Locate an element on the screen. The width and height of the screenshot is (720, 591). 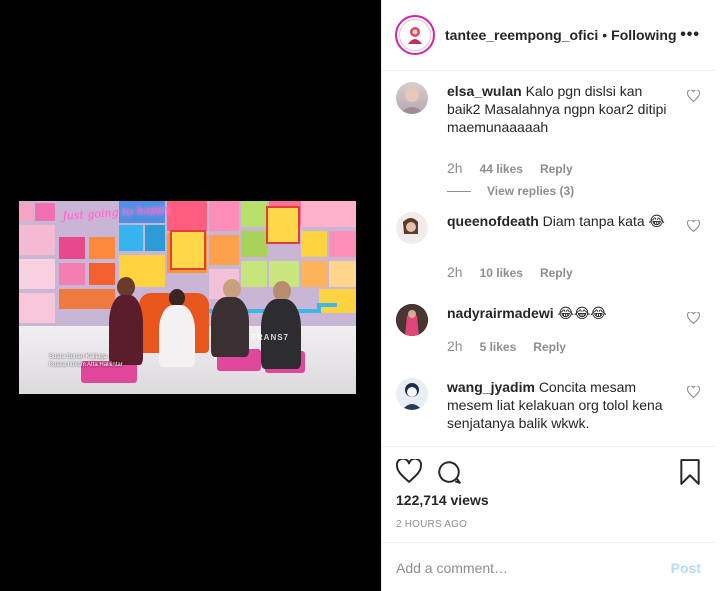
avatar-image is located at coordinates (415, 35).